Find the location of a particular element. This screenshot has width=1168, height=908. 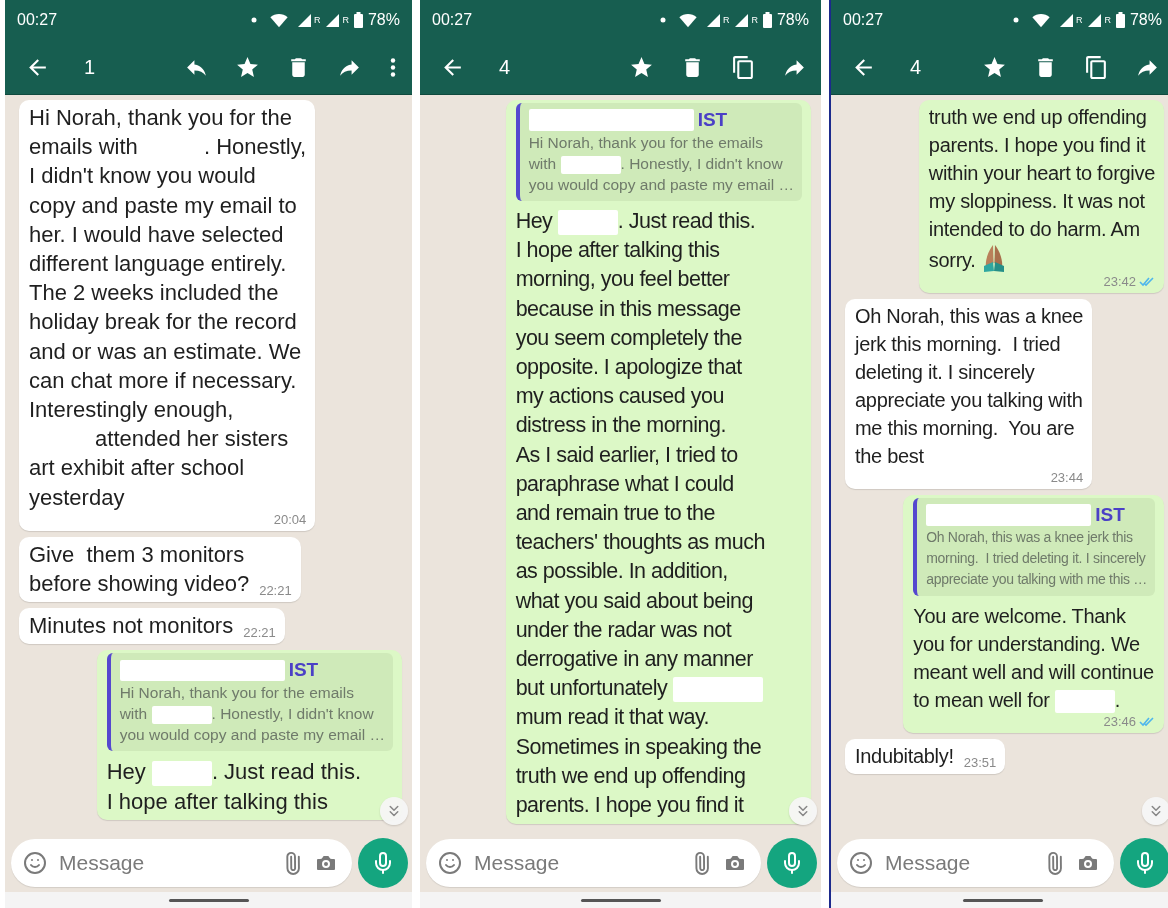

message-time: 23:46 is located at coordinates (1119, 721).